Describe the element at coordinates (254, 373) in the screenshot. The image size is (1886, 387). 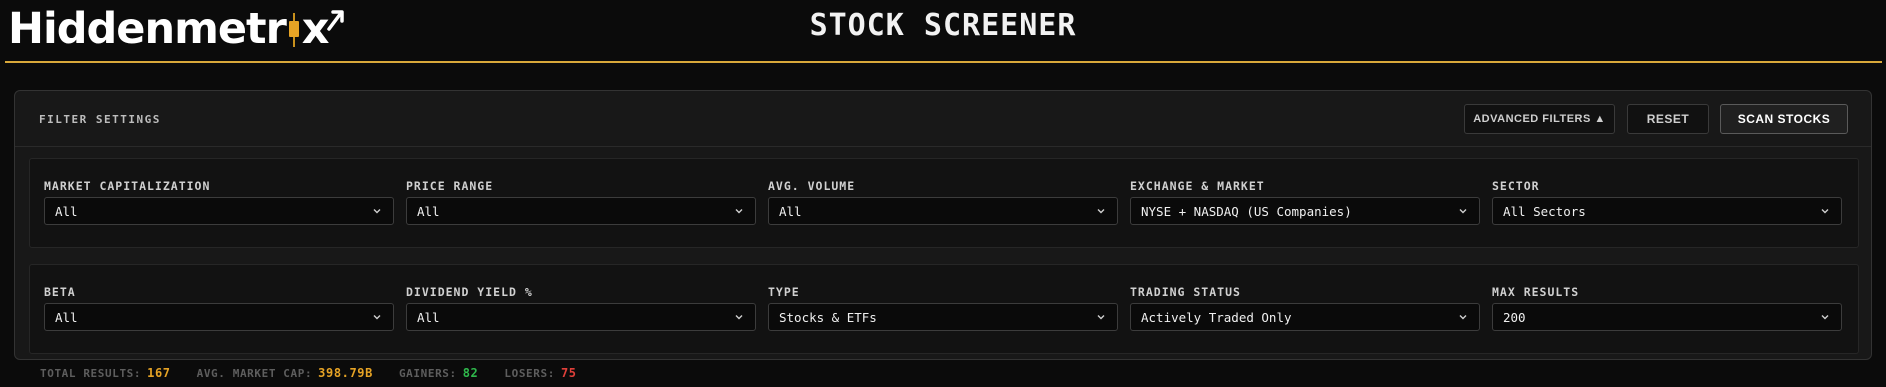
I see `stat-label: AVG. MARKET CAP:` at that location.